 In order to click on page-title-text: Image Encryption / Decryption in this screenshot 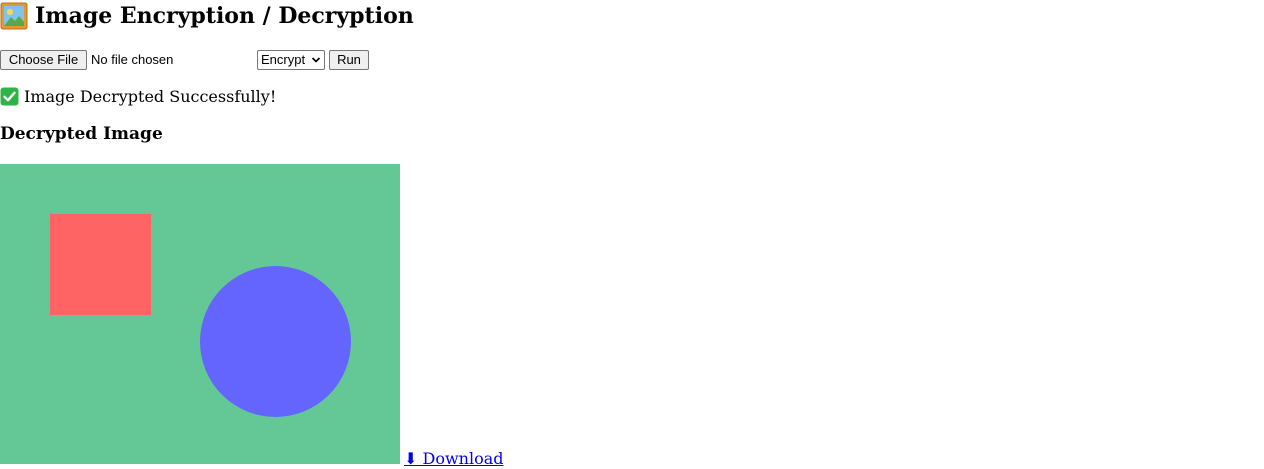, I will do `click(224, 16)`.